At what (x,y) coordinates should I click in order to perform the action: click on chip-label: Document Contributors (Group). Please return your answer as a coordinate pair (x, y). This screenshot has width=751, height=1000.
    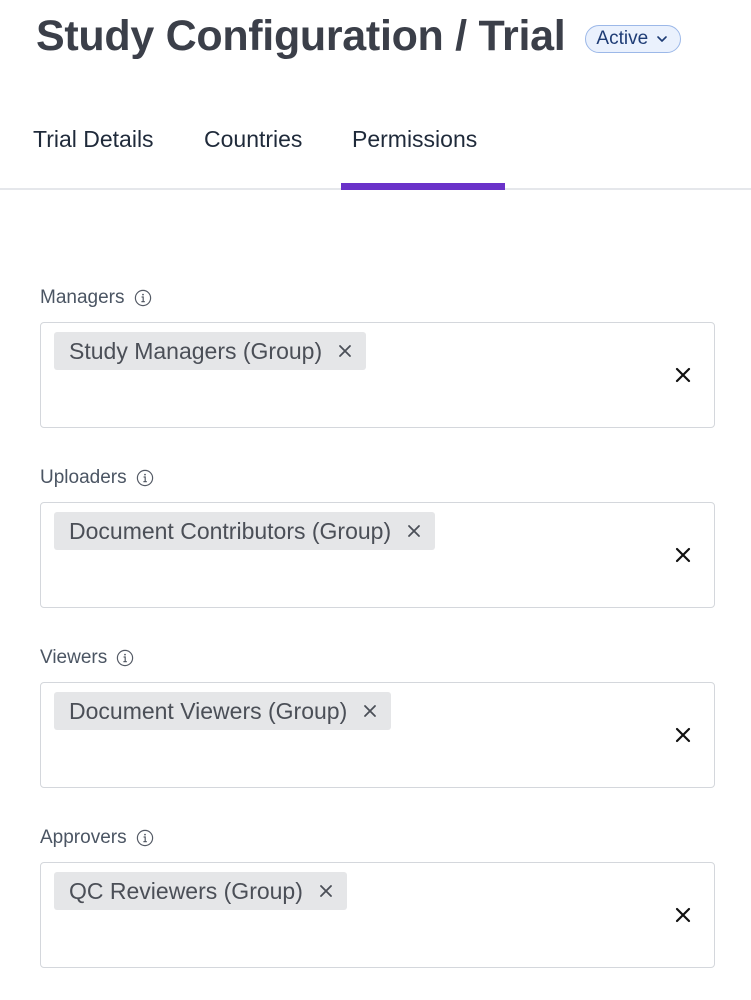
    Looking at the image, I should click on (230, 530).